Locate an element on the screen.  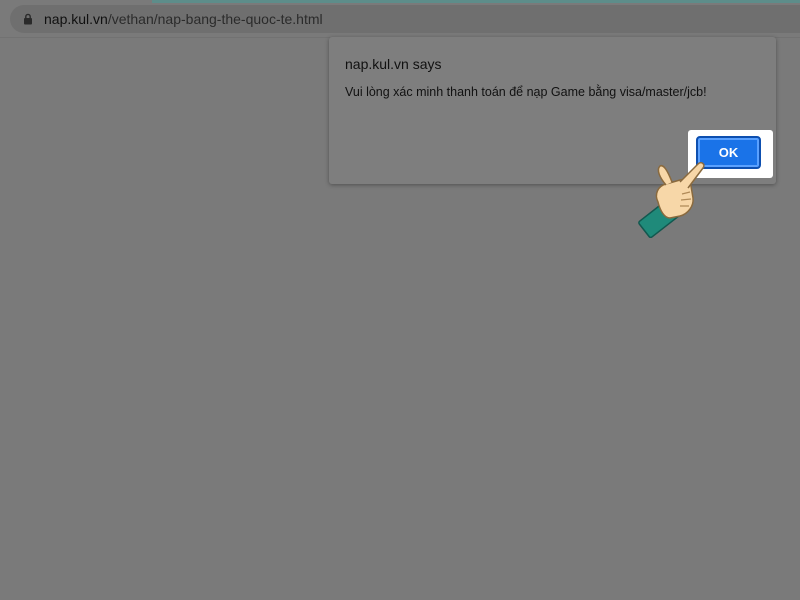
top-accent-strip is located at coordinates (400, 1).